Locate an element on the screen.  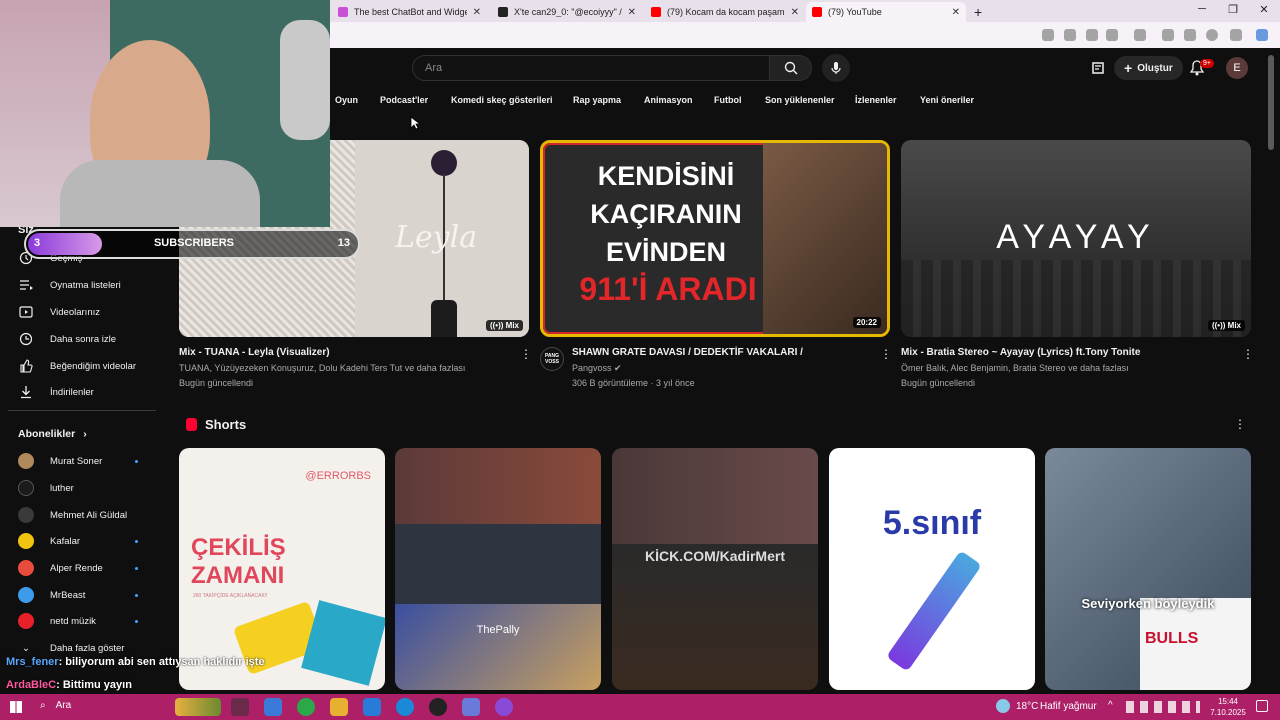
chip-animation: Animasyon is located at coordinates (668, 105).